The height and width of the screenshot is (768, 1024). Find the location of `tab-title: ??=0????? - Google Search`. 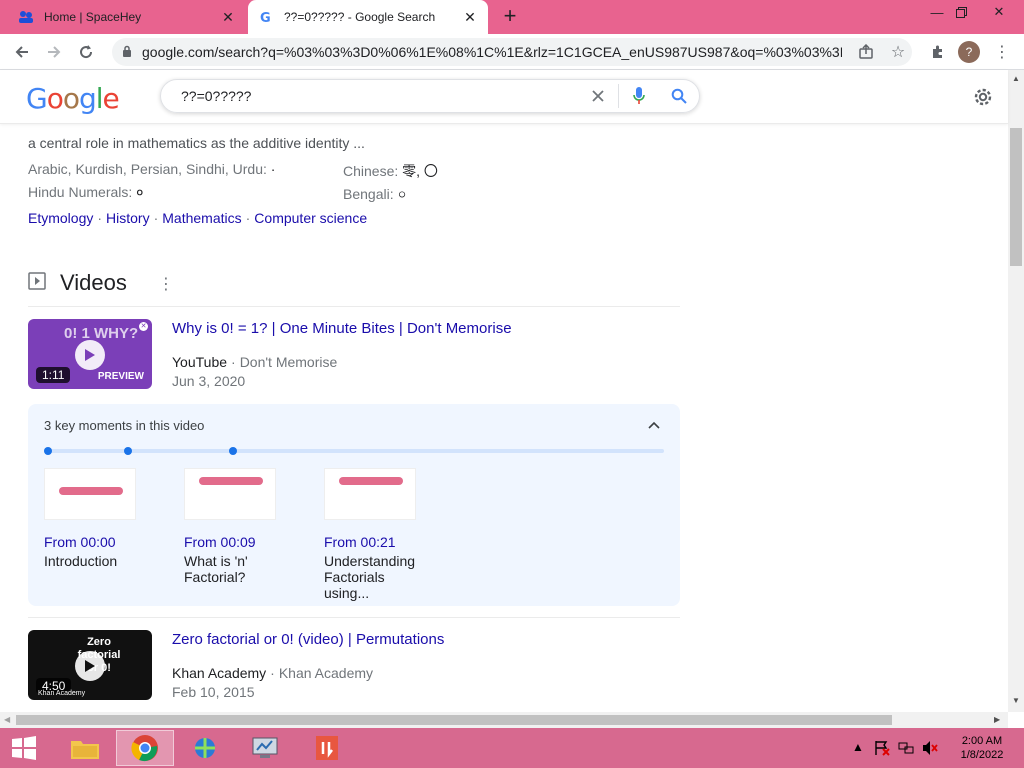

tab-title: ??=0????? - Google Search is located at coordinates (360, 17).